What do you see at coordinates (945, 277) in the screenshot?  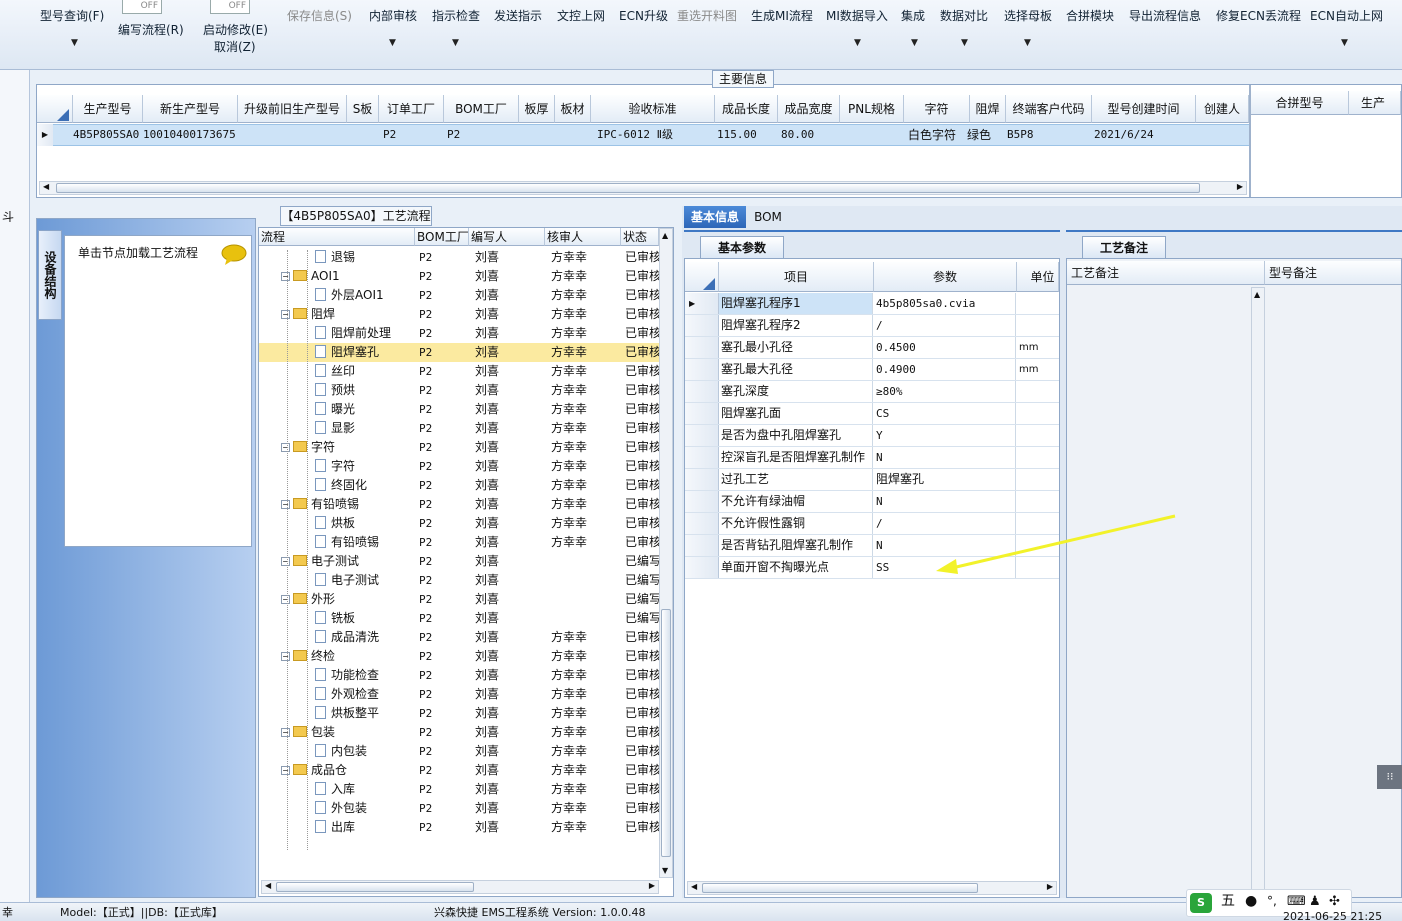 I see `params-col-value: 参数` at bounding box center [945, 277].